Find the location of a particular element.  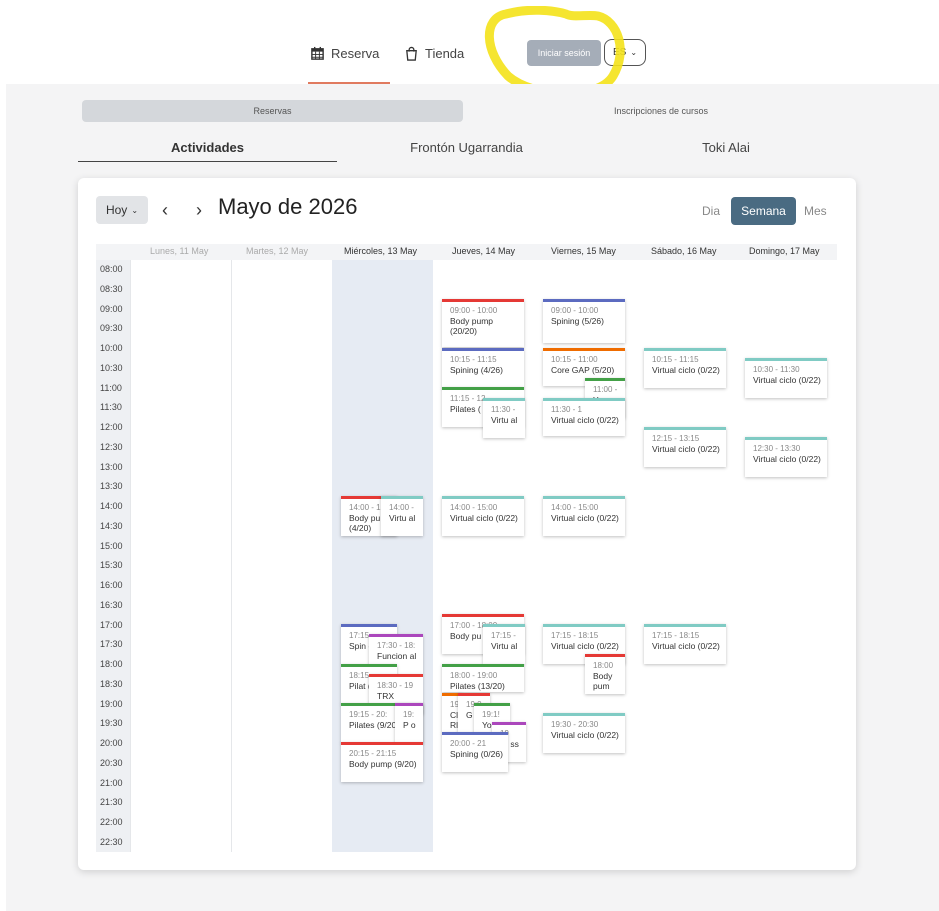

time-label: 19:30 is located at coordinates (111, 723).